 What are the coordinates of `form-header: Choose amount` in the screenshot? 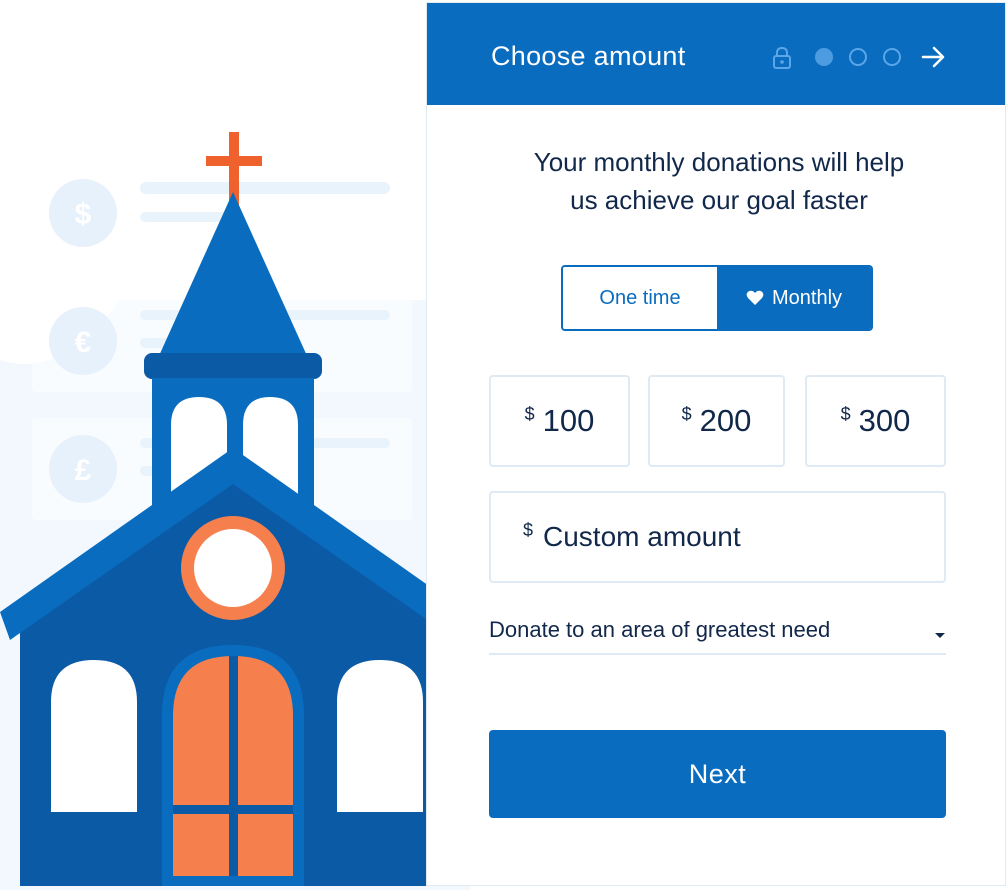 It's located at (716, 54).